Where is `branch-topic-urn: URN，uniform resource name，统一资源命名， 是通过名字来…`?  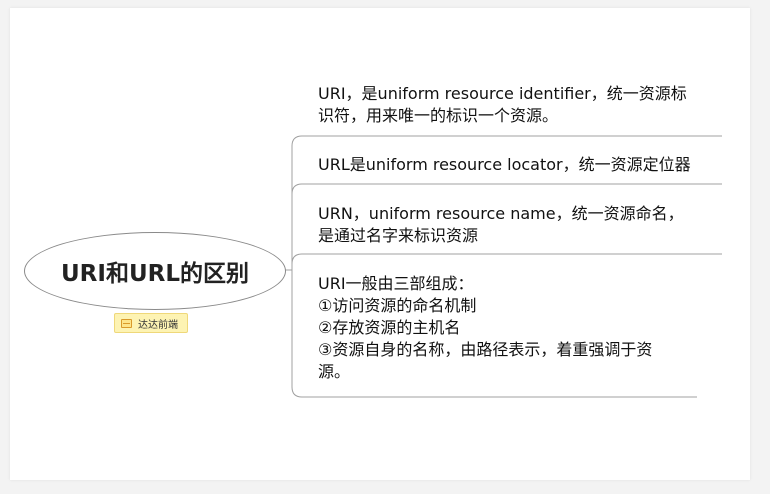 branch-topic-urn: URN，uniform resource name，统一资源命名， 是通过名字来… is located at coordinates (501, 225).